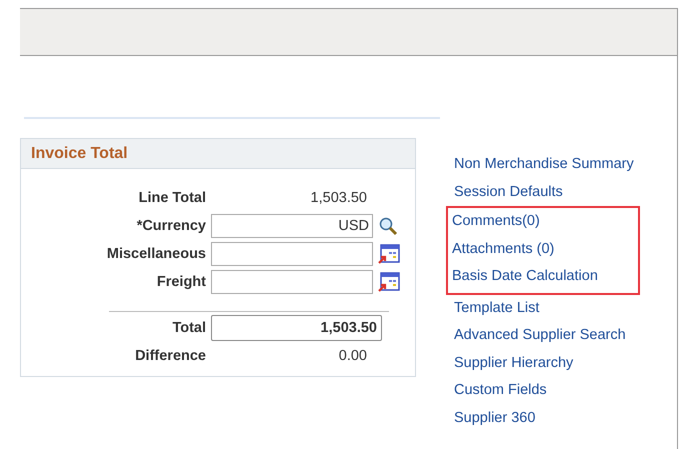 Image resolution: width=681 pixels, height=449 pixels. What do you see at coordinates (339, 198) in the screenshot?
I see `amount-text: 1,503.50` at bounding box center [339, 198].